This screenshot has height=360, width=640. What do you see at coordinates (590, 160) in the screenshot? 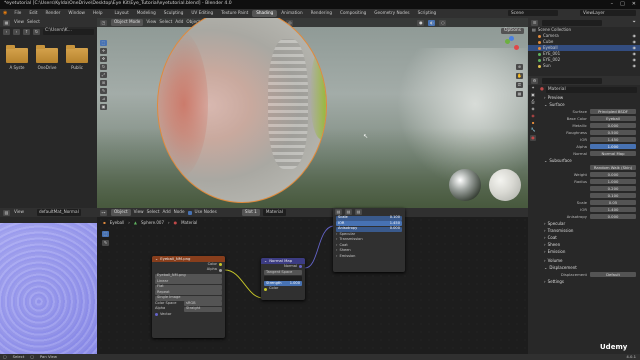
I see `section-subsurface: ⌄ Subsurface` at bounding box center [590, 160].